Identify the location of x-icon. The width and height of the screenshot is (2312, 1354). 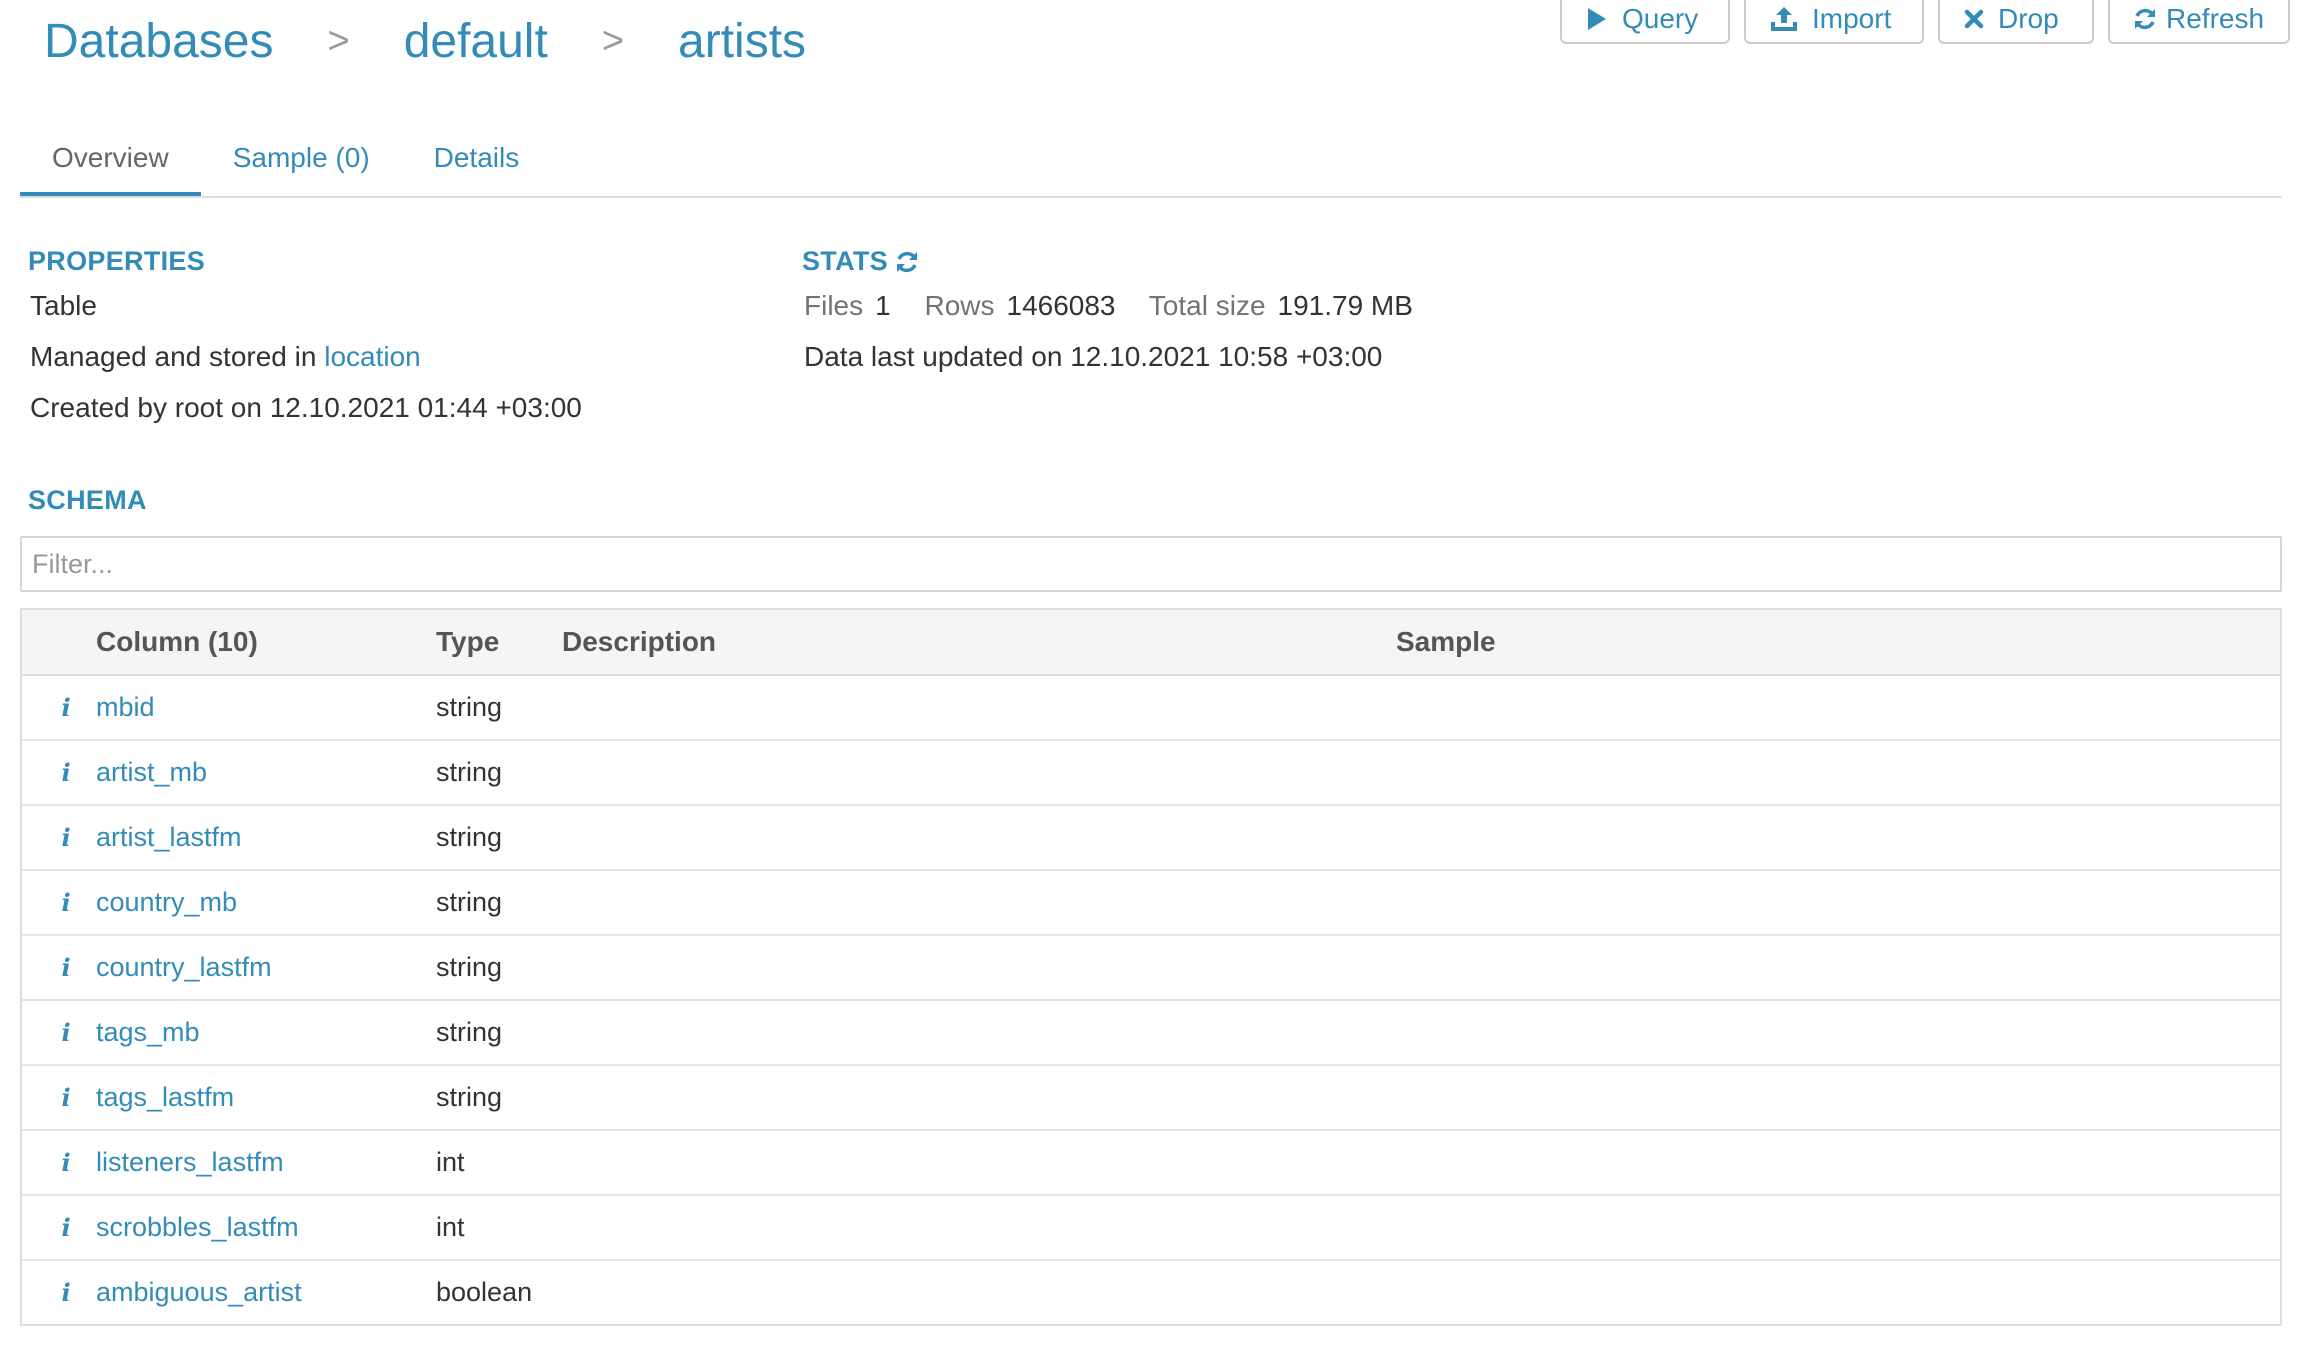
(1974, 19).